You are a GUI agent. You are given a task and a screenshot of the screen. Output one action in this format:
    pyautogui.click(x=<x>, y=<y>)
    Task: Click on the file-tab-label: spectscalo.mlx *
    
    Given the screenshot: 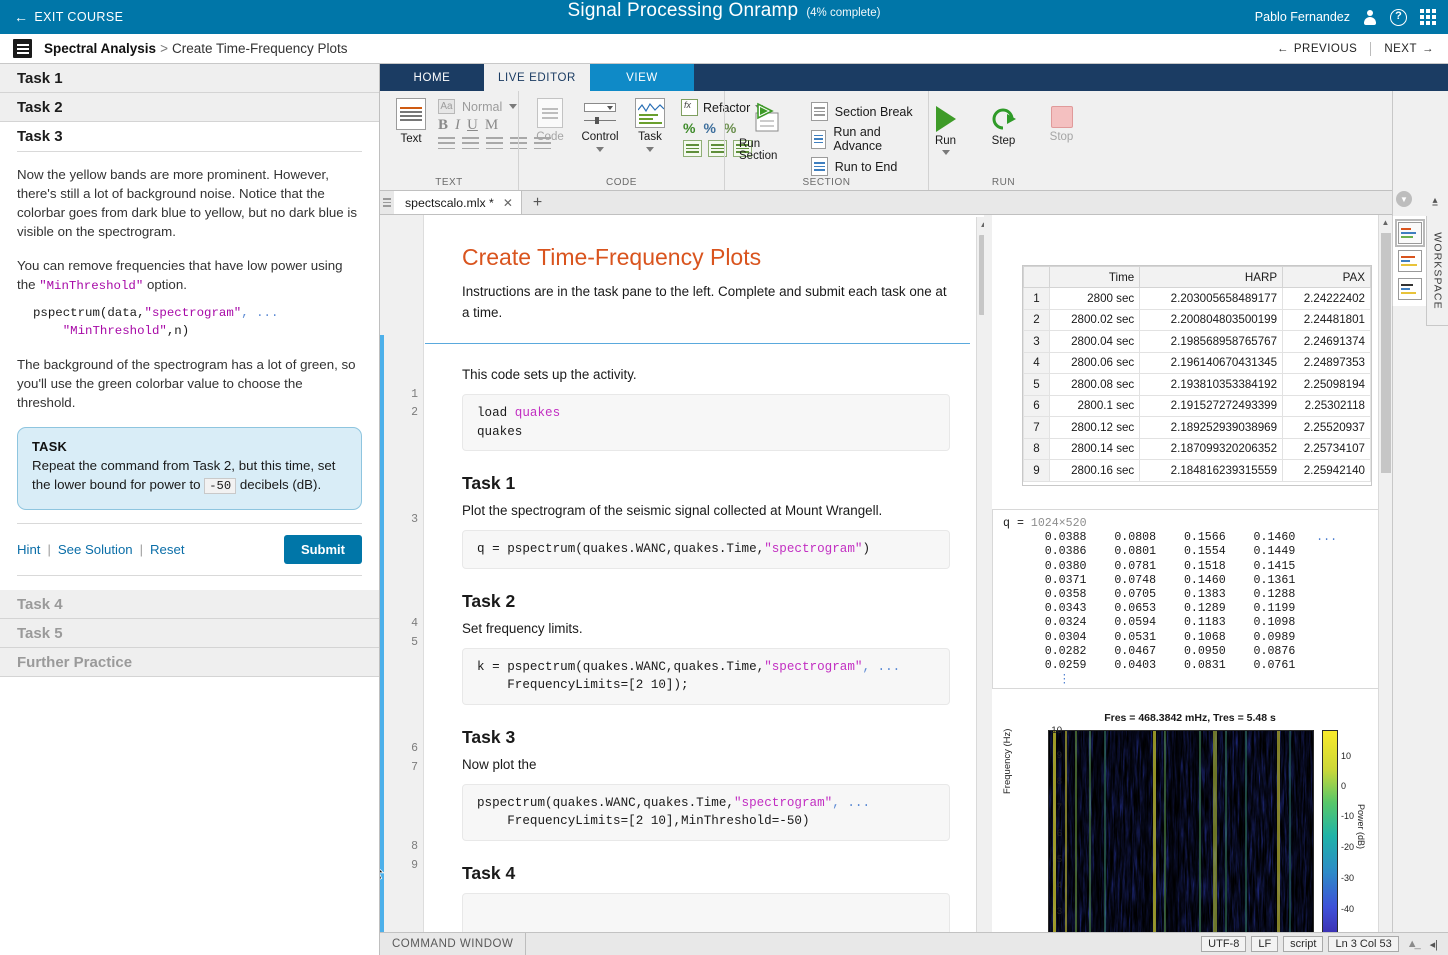 What is the action you would take?
    pyautogui.click(x=449, y=202)
    